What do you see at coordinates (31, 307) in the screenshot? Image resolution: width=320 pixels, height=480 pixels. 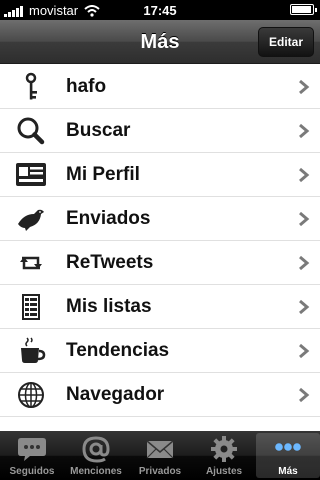 I see `lists-icon` at bounding box center [31, 307].